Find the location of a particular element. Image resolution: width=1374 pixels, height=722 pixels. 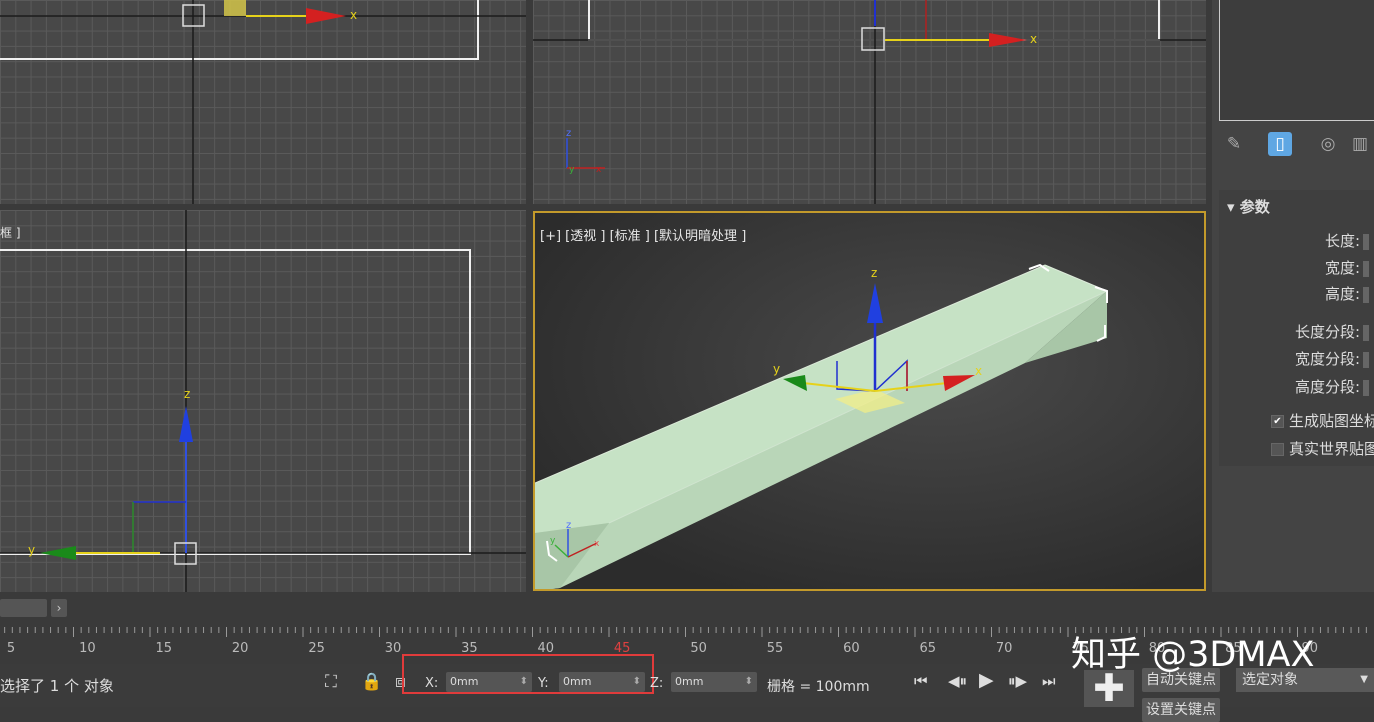

chevron-down-icon: ▼ is located at coordinates (1364, 679).